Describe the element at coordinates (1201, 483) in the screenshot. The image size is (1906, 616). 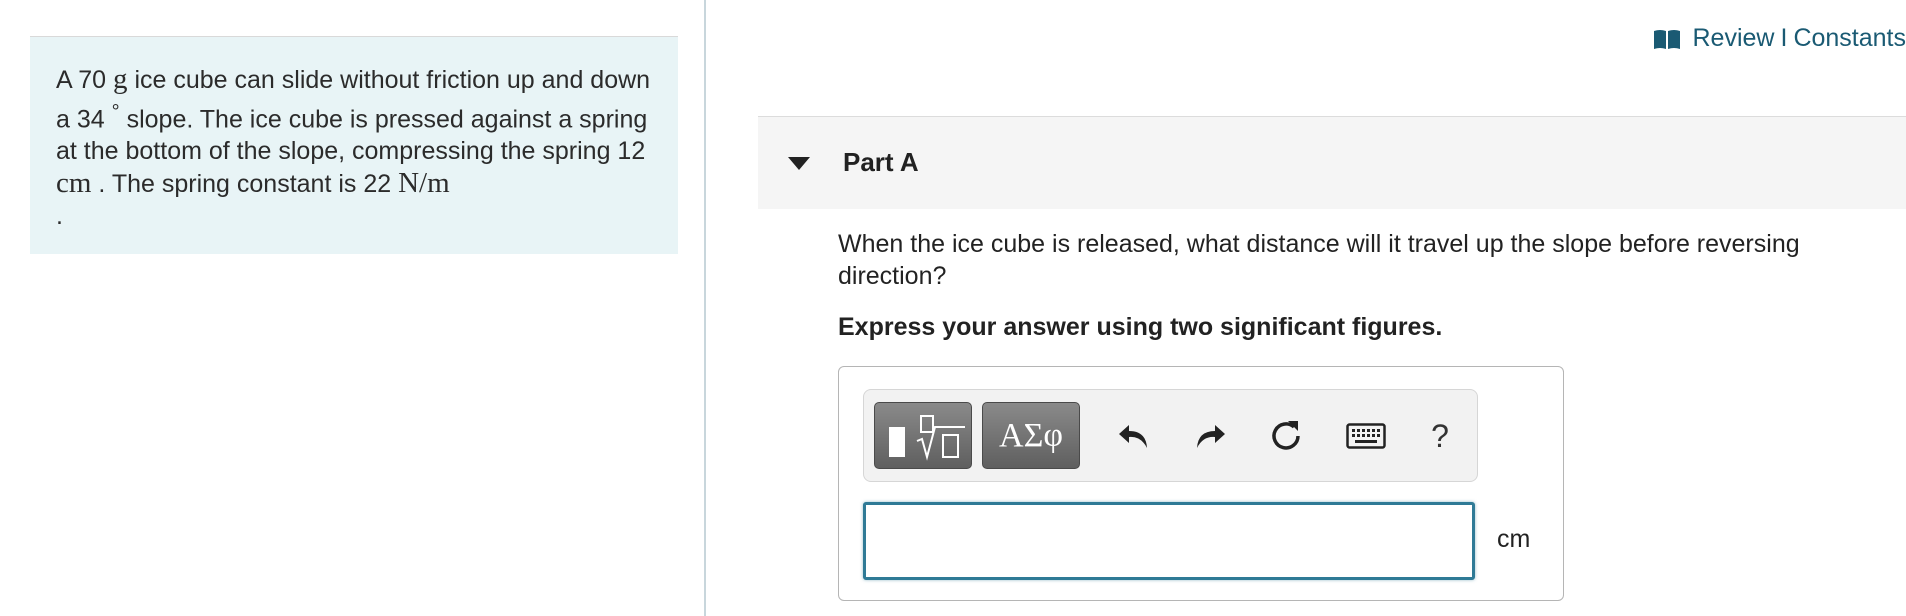
I see `answer-panel: ΑΣφ ? cm` at that location.